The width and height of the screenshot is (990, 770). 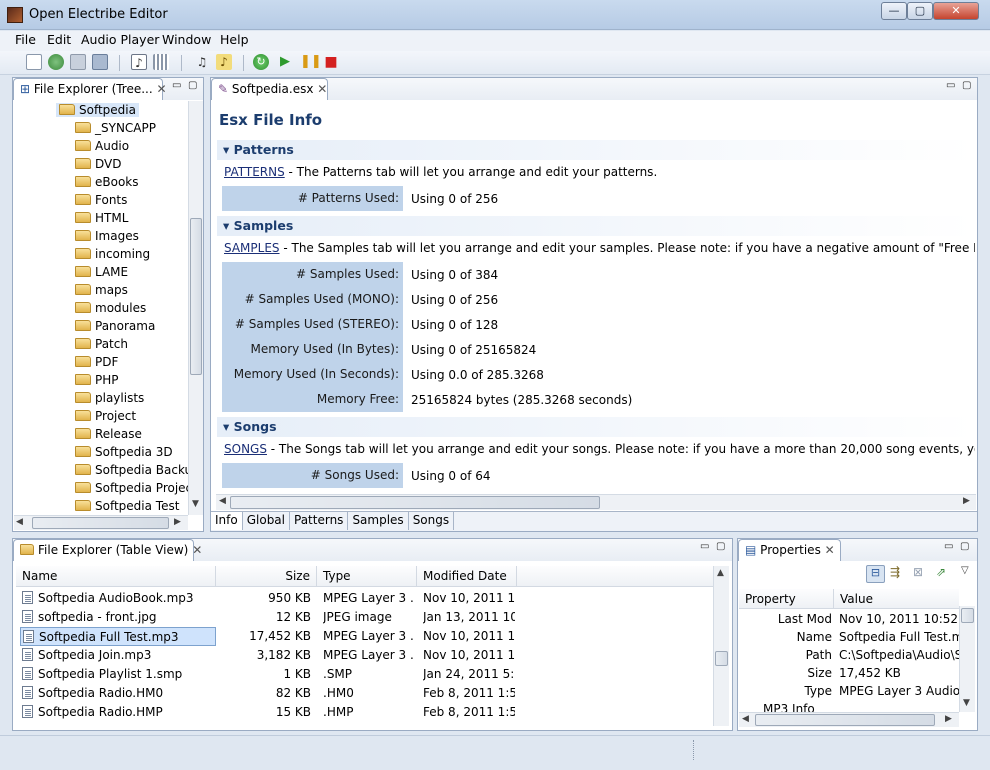 I want to click on editor-hscroll-thumb, so click(x=415, y=502).